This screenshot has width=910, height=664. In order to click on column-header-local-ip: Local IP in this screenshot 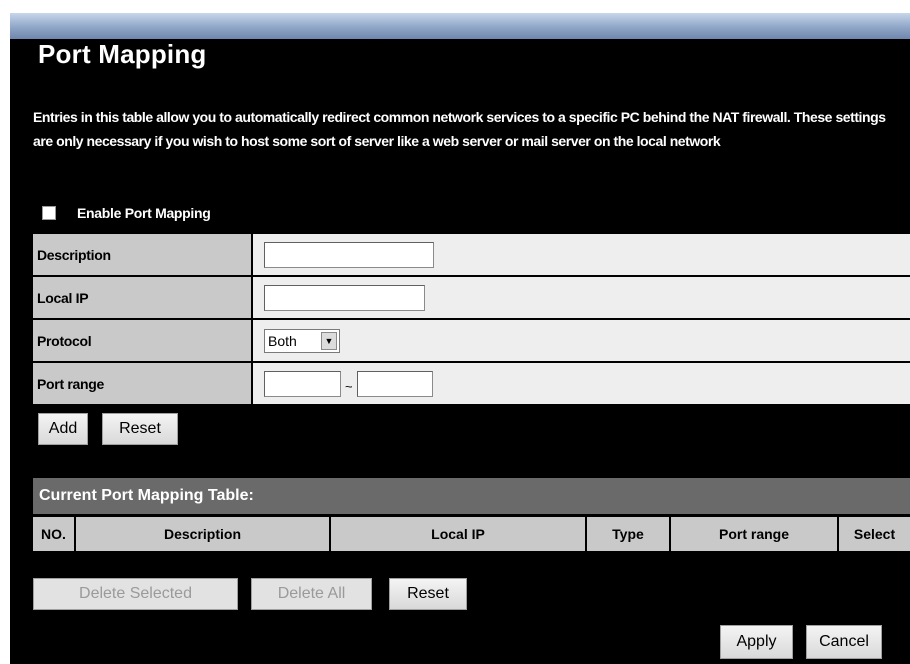, I will do `click(459, 534)`.